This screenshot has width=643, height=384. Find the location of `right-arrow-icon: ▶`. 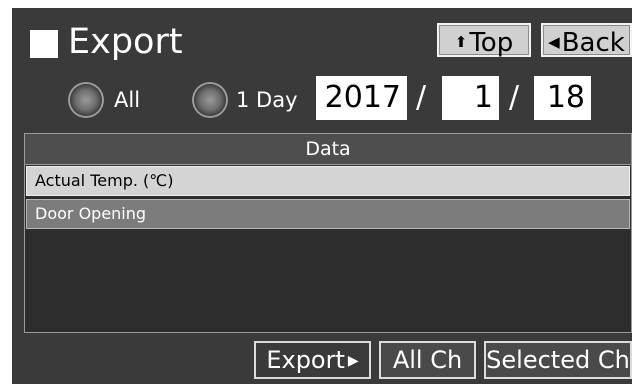

right-arrow-icon: ▶ is located at coordinates (353, 361).